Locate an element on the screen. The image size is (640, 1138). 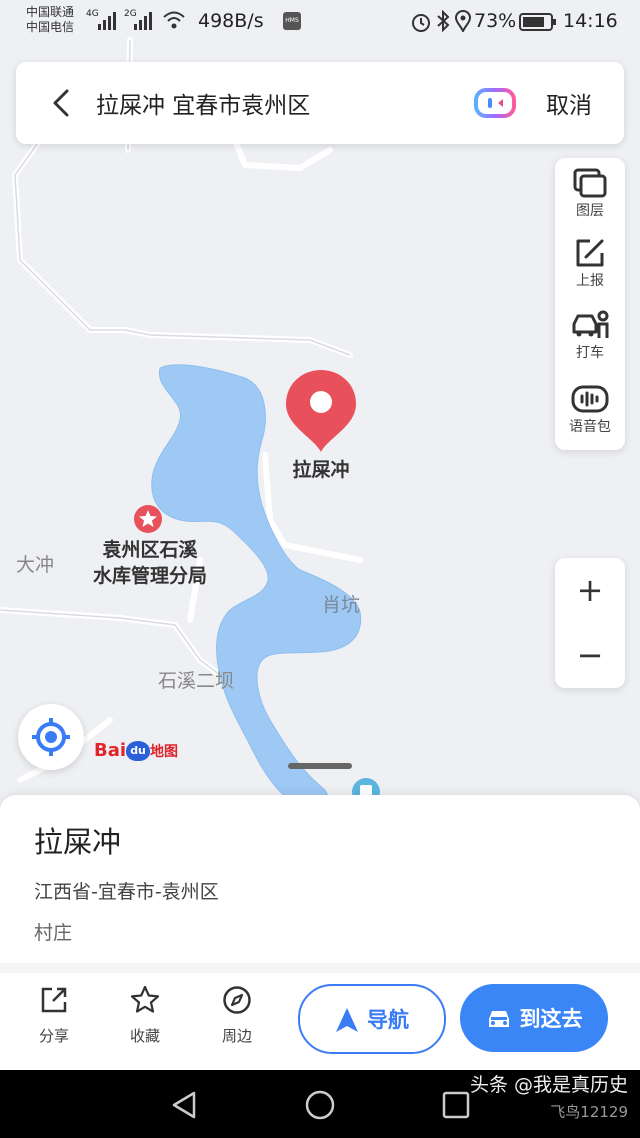
map-label-xiaokeng: 肖坑 is located at coordinates (341, 605).